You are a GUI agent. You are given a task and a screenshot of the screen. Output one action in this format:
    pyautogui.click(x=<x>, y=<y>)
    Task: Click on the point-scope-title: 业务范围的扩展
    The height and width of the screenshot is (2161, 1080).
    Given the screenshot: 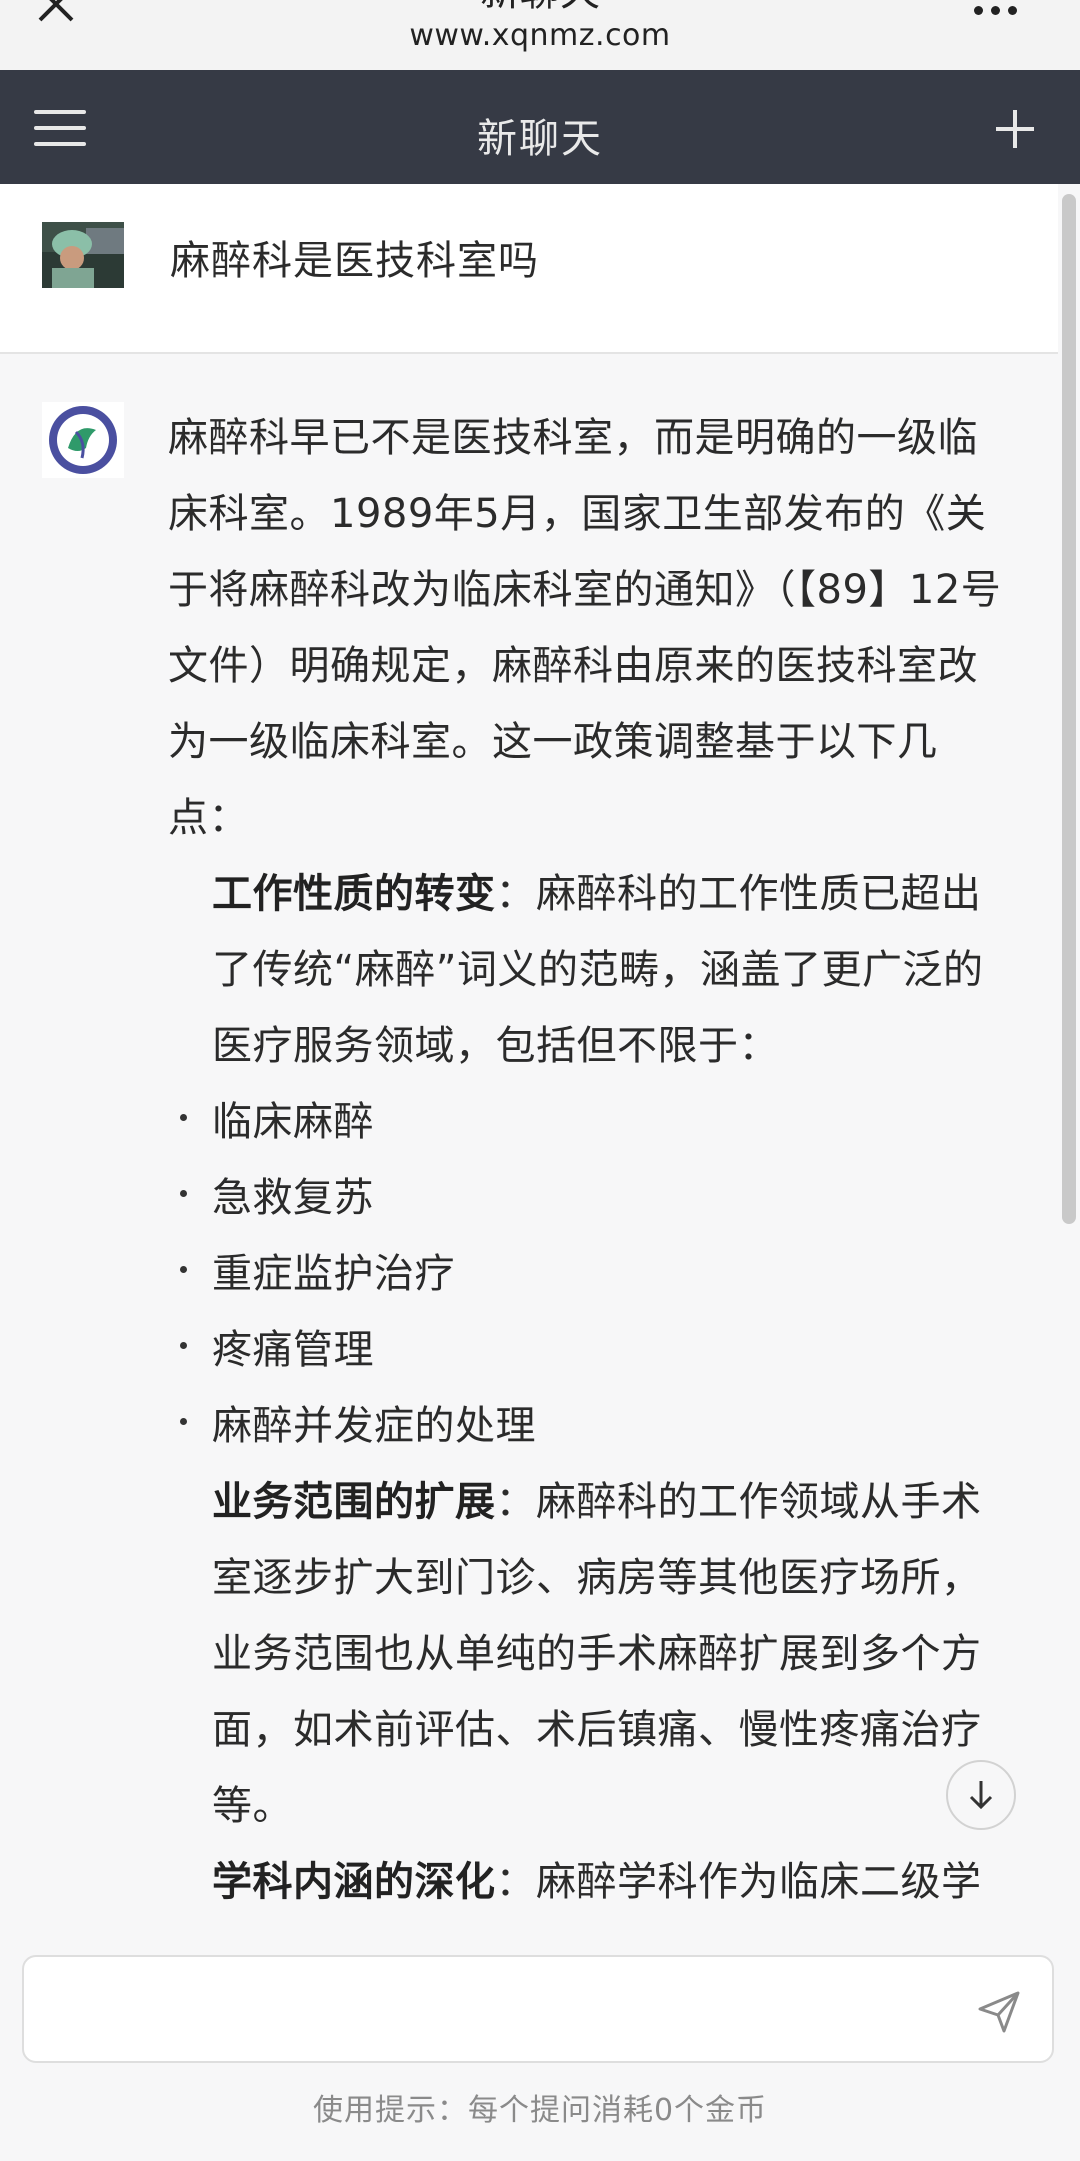 What is the action you would take?
    pyautogui.click(x=354, y=1502)
    